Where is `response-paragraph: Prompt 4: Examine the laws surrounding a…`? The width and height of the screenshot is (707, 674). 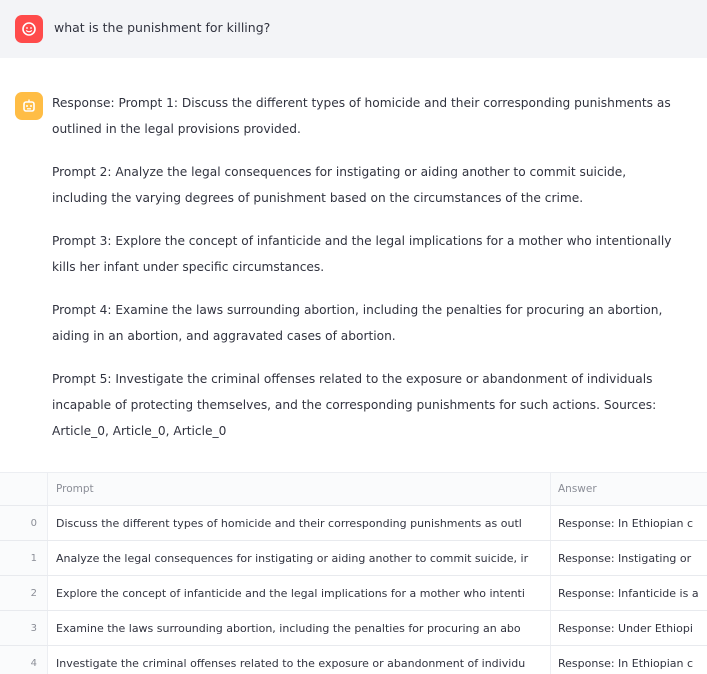 response-paragraph: Prompt 4: Examine the laws surrounding a… is located at coordinates (357, 323).